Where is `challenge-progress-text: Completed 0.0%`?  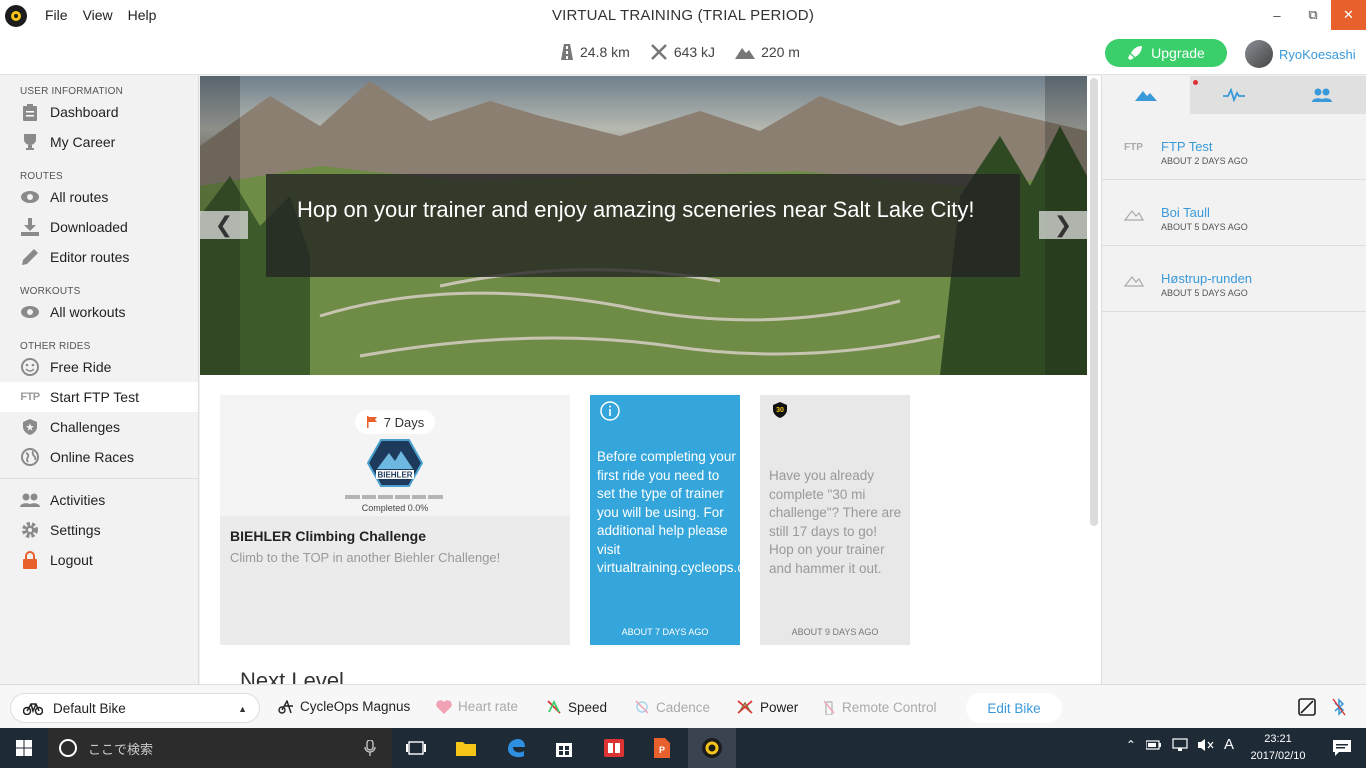
challenge-progress-text: Completed 0.0% is located at coordinates (395, 508).